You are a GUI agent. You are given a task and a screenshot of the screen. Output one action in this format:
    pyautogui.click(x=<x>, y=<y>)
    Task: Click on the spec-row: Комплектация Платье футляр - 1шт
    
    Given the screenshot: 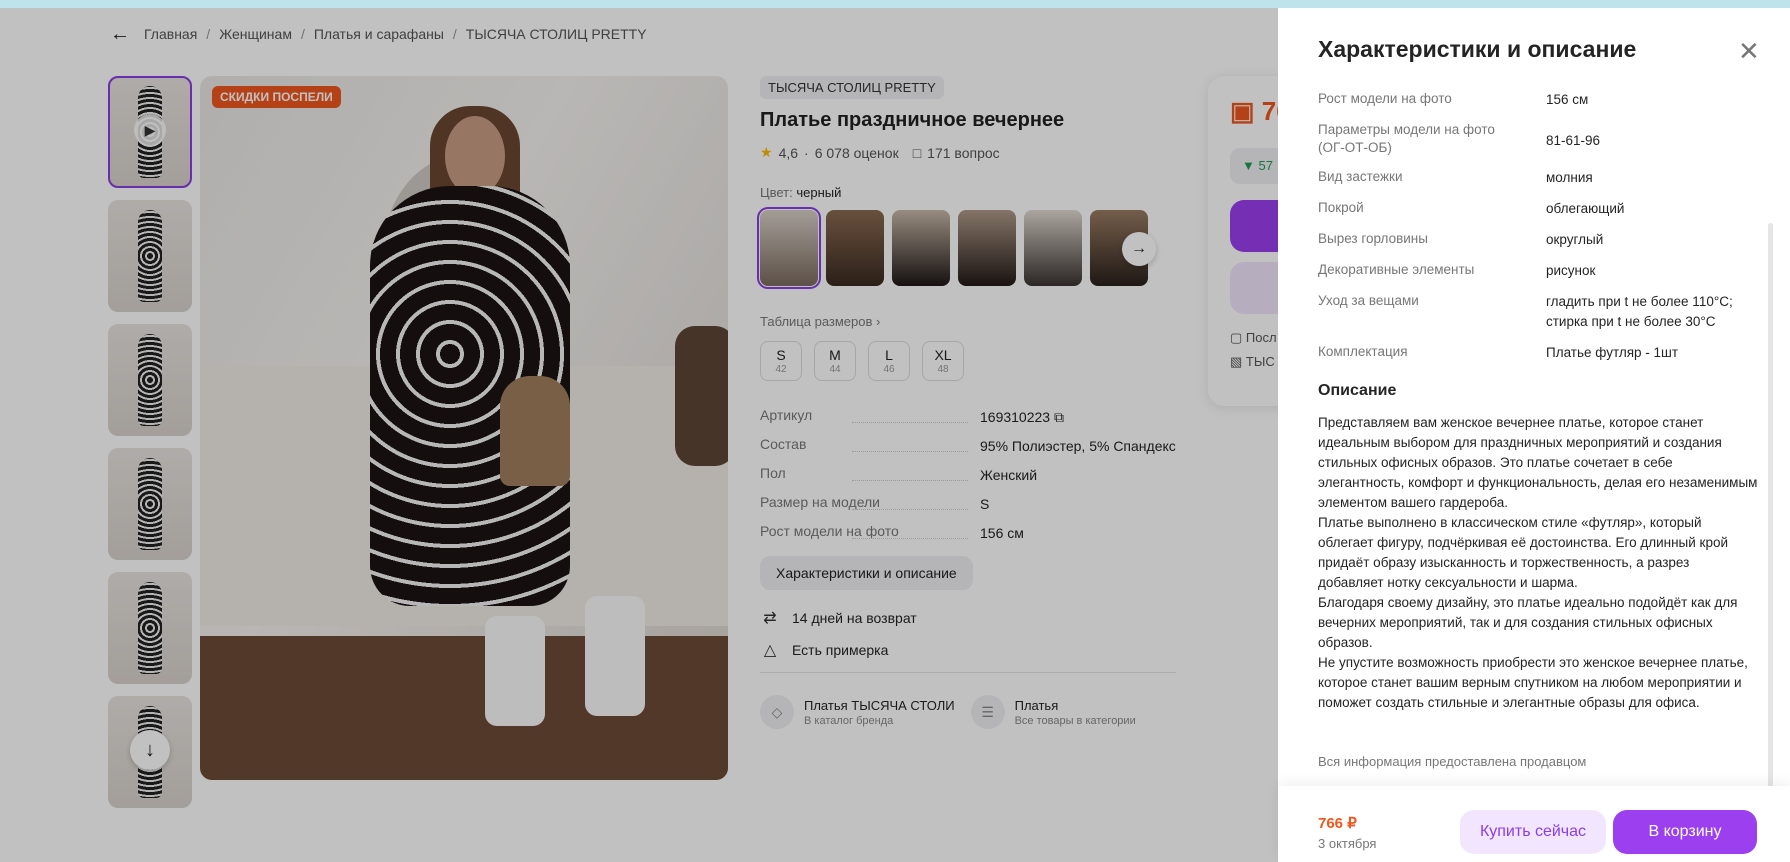 What is the action you would take?
    pyautogui.click(x=1538, y=353)
    